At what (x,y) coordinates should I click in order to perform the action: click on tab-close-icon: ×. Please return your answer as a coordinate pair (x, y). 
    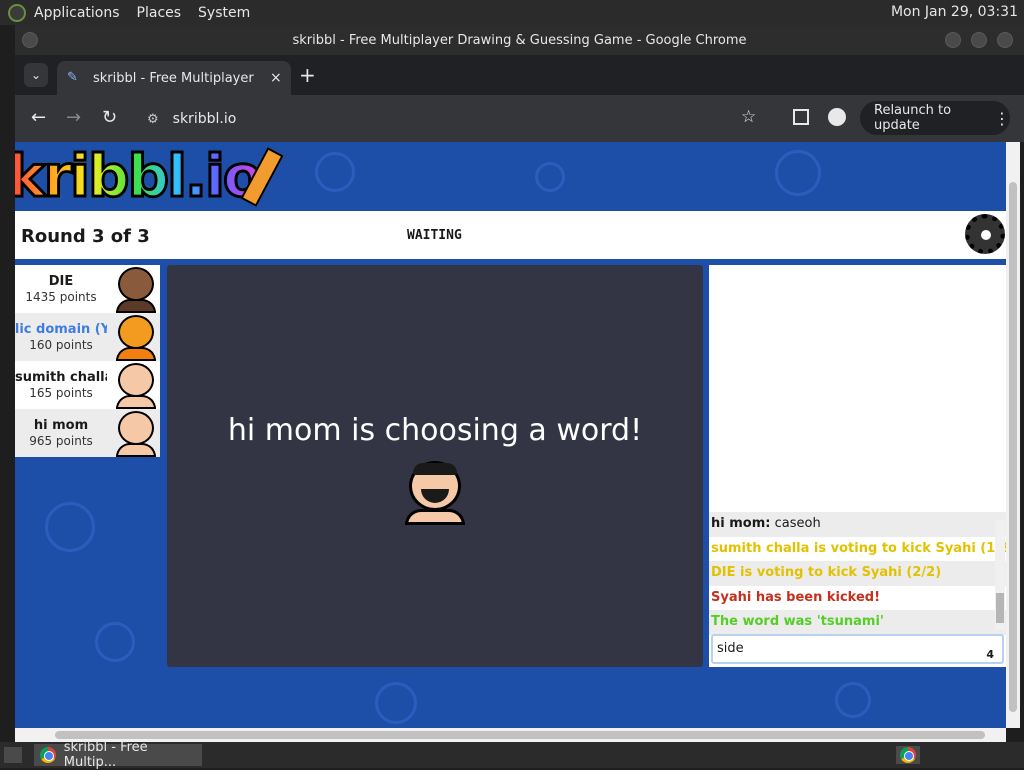
    Looking at the image, I should click on (276, 78).